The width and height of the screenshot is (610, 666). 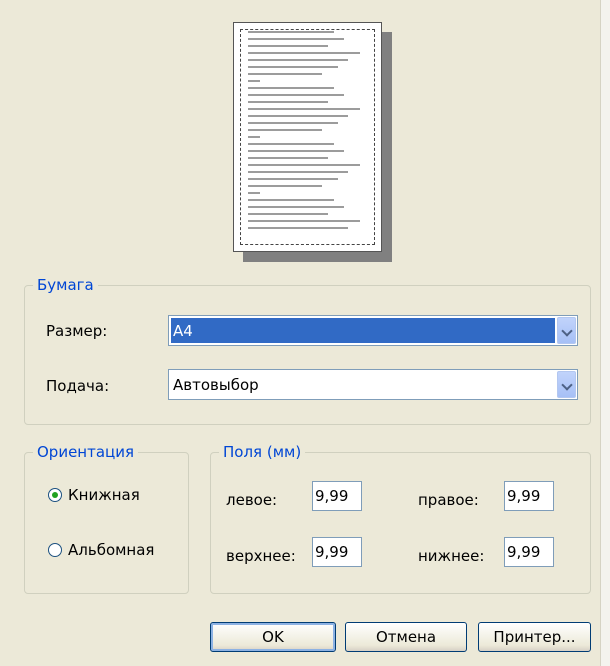 I want to click on margins-group-title: Поля (мм), so click(x=262, y=452).